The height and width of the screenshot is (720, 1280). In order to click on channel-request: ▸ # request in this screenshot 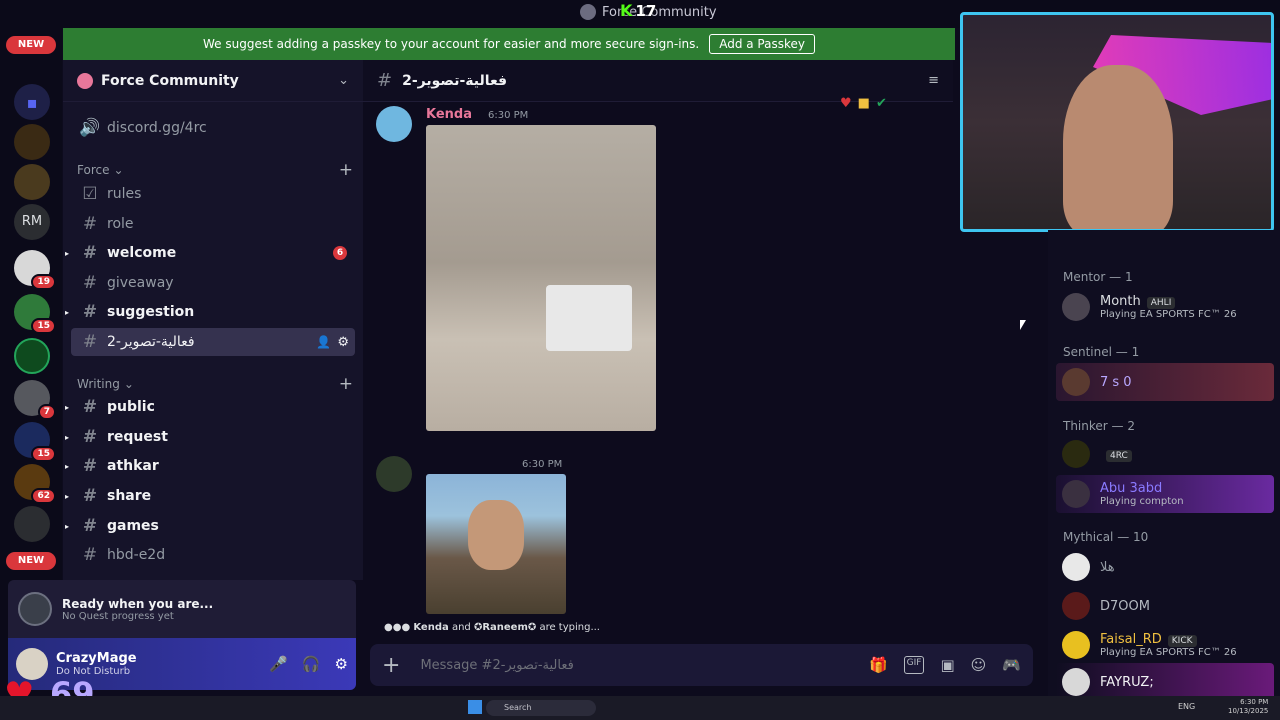, I will do `click(210, 437)`.